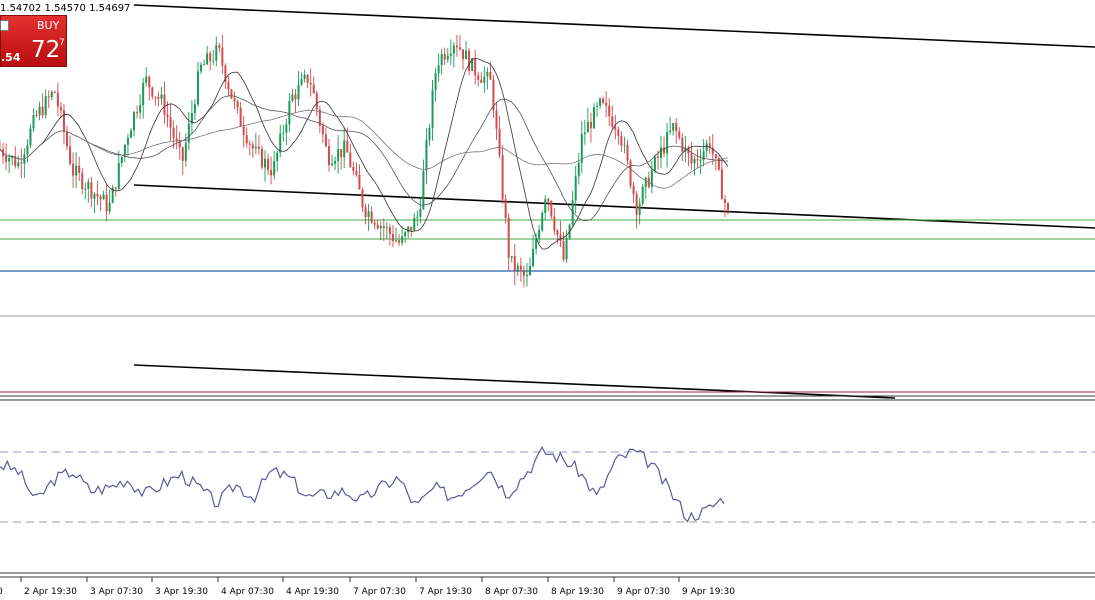 The width and height of the screenshot is (1095, 600). Describe the element at coordinates (445, 592) in the screenshot. I see `time-tick-label: 7 Apr 19:30` at that location.